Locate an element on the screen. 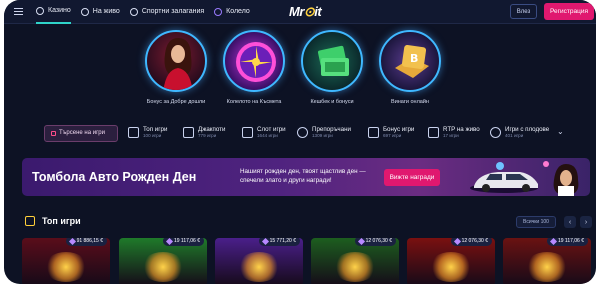  search-games-label: Търсене на игри is located at coordinates (82, 133).